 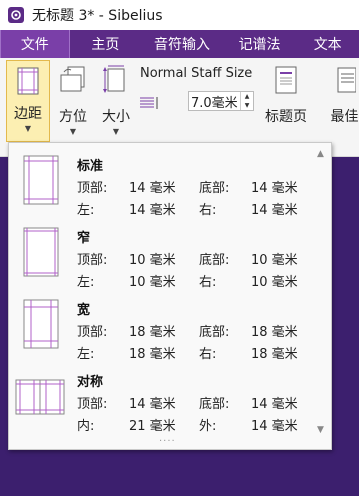 I want to click on menu-bar: 文件 主页 音符输入 记谱法 文本, so click(x=179, y=44).